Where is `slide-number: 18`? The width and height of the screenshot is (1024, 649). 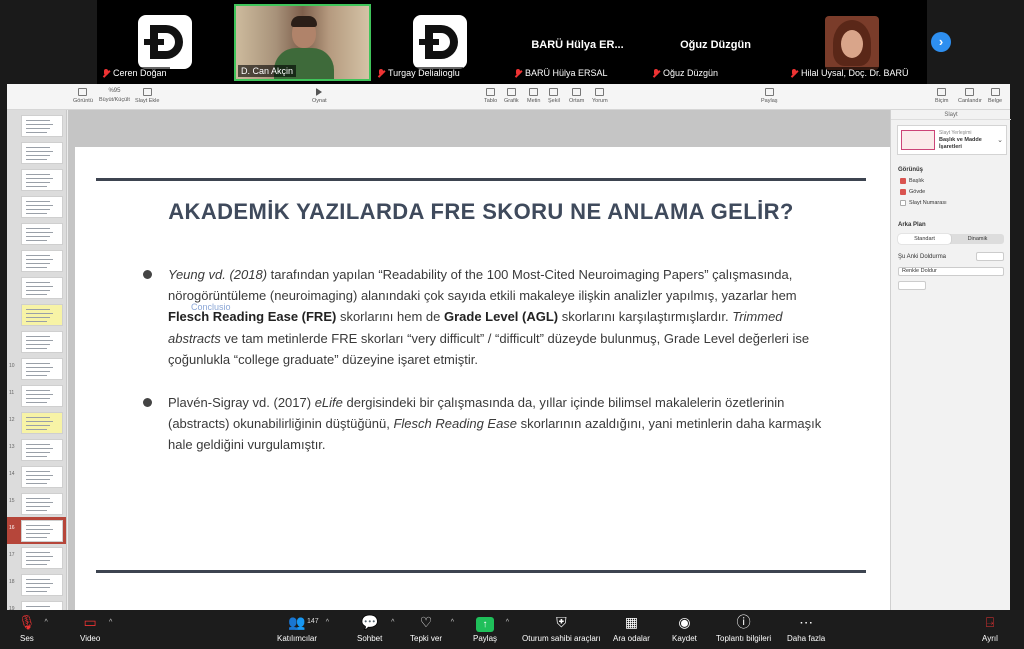
slide-number: 18 is located at coordinates (12, 582).